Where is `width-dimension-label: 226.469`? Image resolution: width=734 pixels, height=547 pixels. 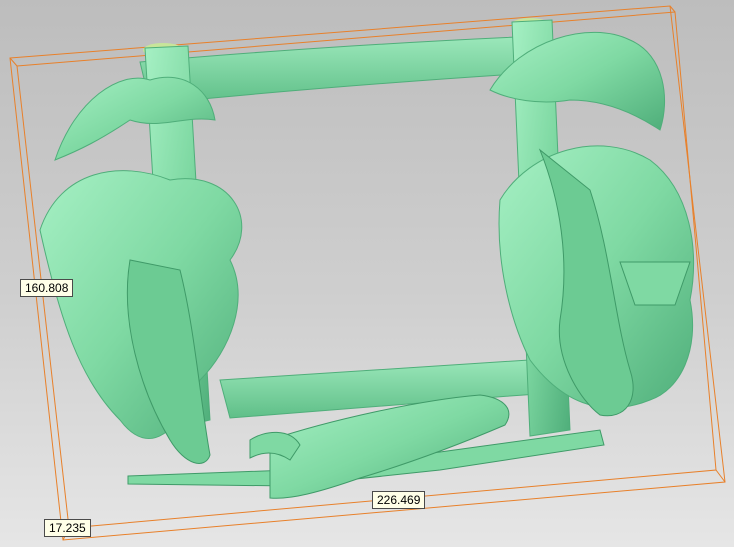
width-dimension-label: 226.469 is located at coordinates (399, 500).